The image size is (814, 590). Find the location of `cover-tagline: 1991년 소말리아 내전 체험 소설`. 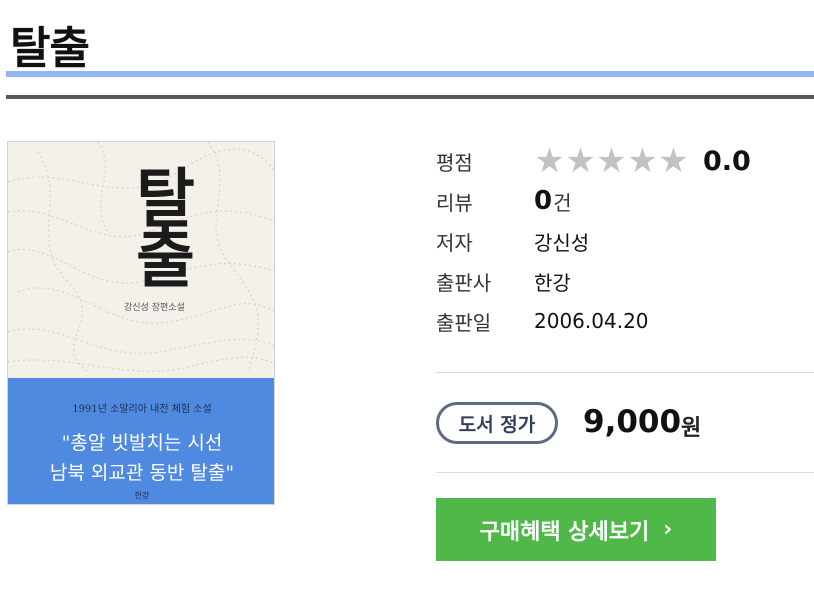

cover-tagline: 1991년 소말리아 내전 체험 소설 is located at coordinates (142, 409).